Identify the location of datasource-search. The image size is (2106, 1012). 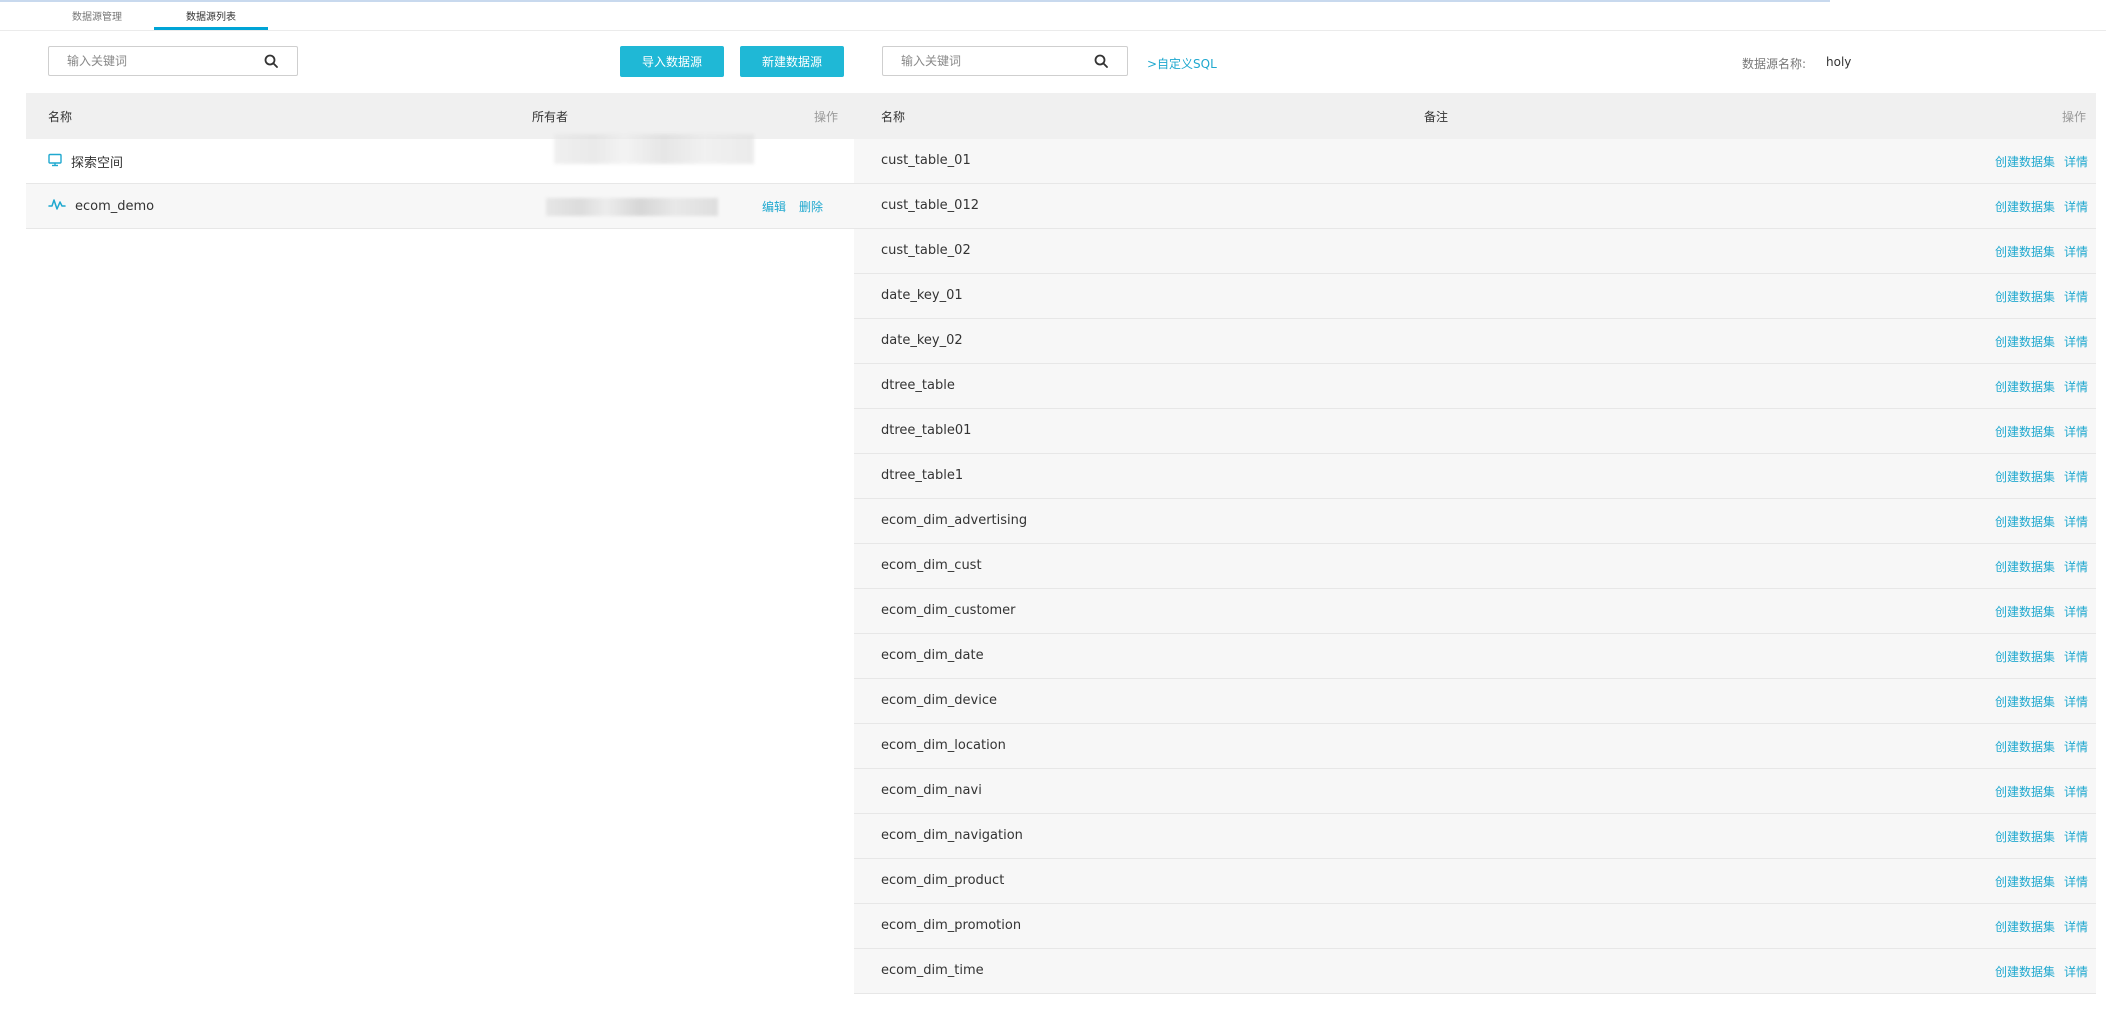
(173, 61).